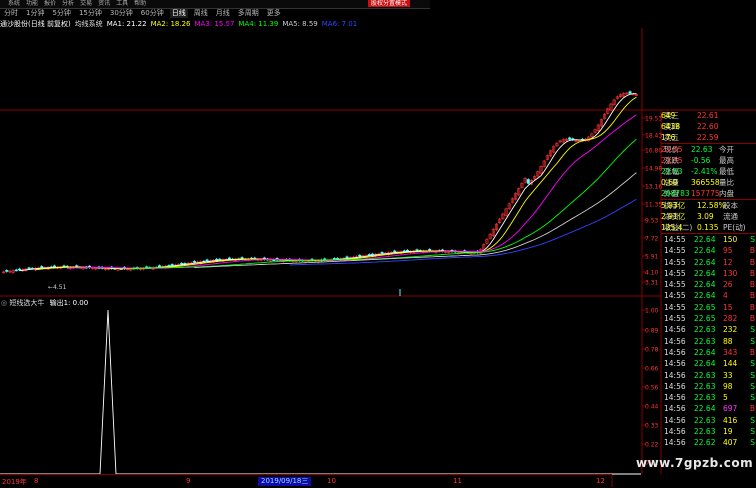 This screenshot has height=488, width=756. What do you see at coordinates (652, 257) in the screenshot?
I see `price-axis-label: 5.91` at bounding box center [652, 257].